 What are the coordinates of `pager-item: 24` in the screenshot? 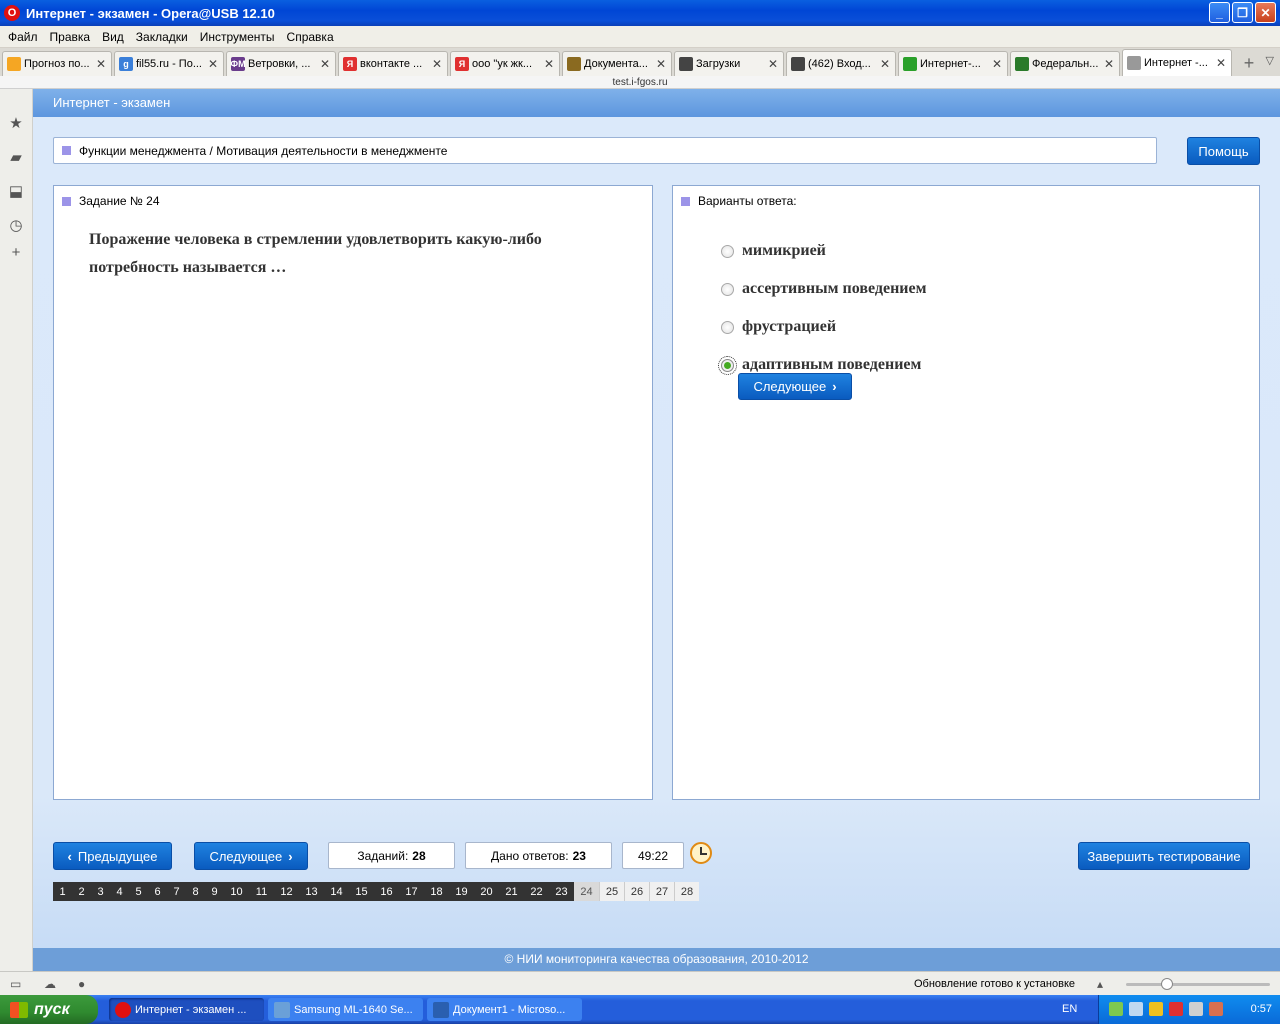 It's located at (586, 891).